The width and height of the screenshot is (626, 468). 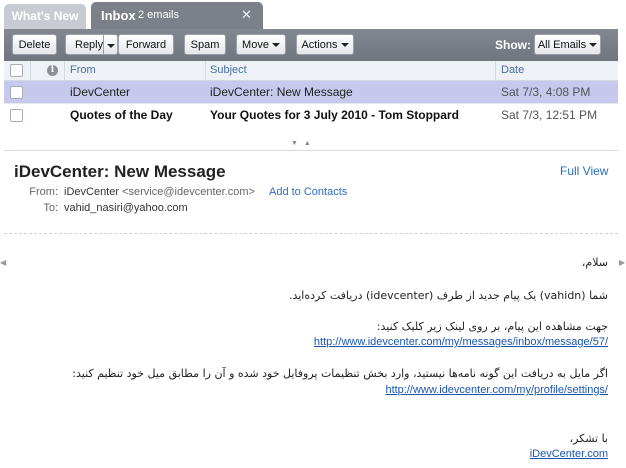 I want to click on move-button: Move, so click(x=261, y=44).